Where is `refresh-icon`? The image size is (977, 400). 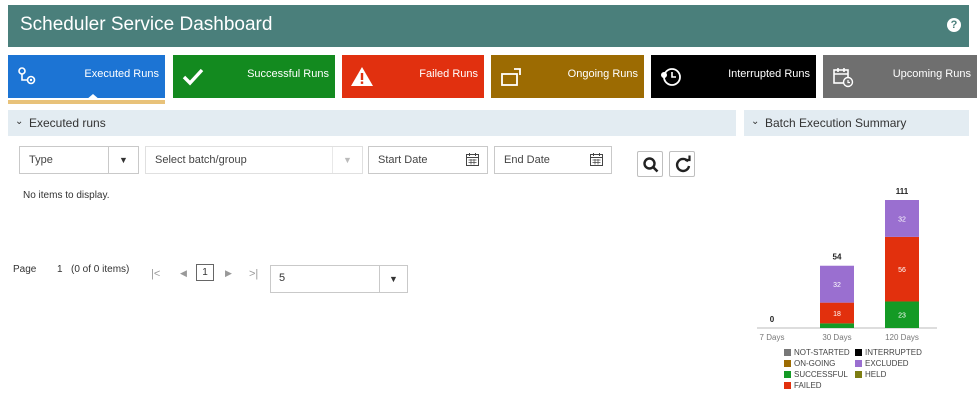
refresh-icon is located at coordinates (683, 164).